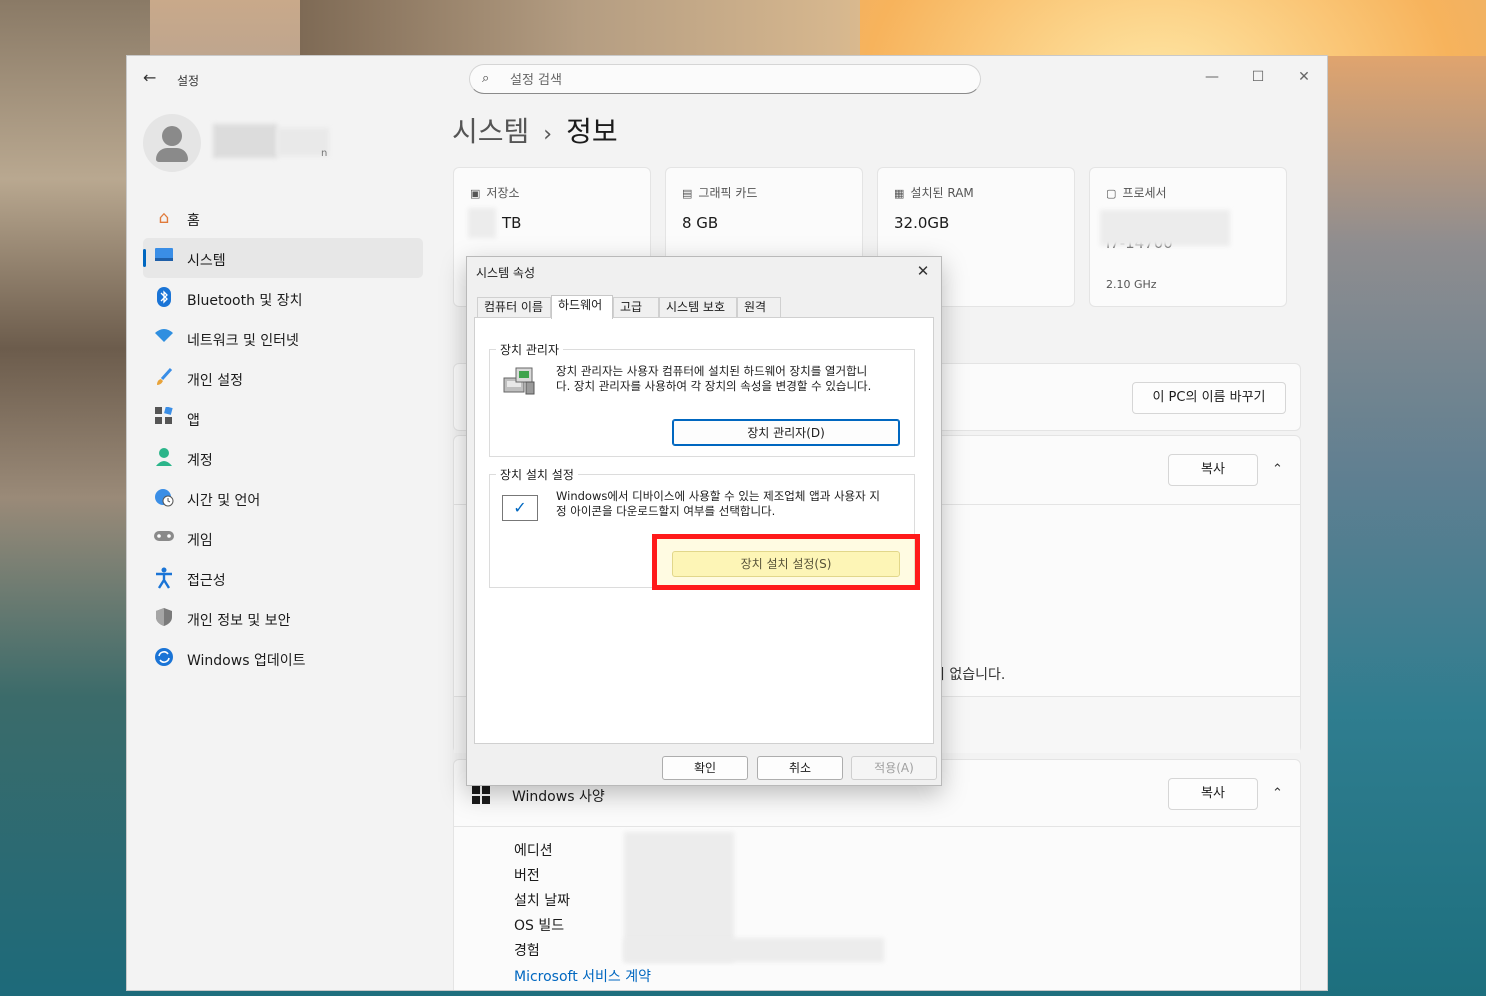 This screenshot has height=996, width=1486. I want to click on maximize-button: ☐, so click(1258, 77).